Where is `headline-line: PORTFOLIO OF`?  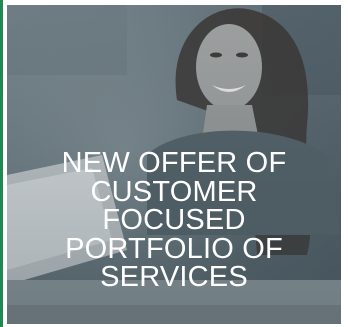
headline-line: PORTFOLIO OF is located at coordinates (174, 248).